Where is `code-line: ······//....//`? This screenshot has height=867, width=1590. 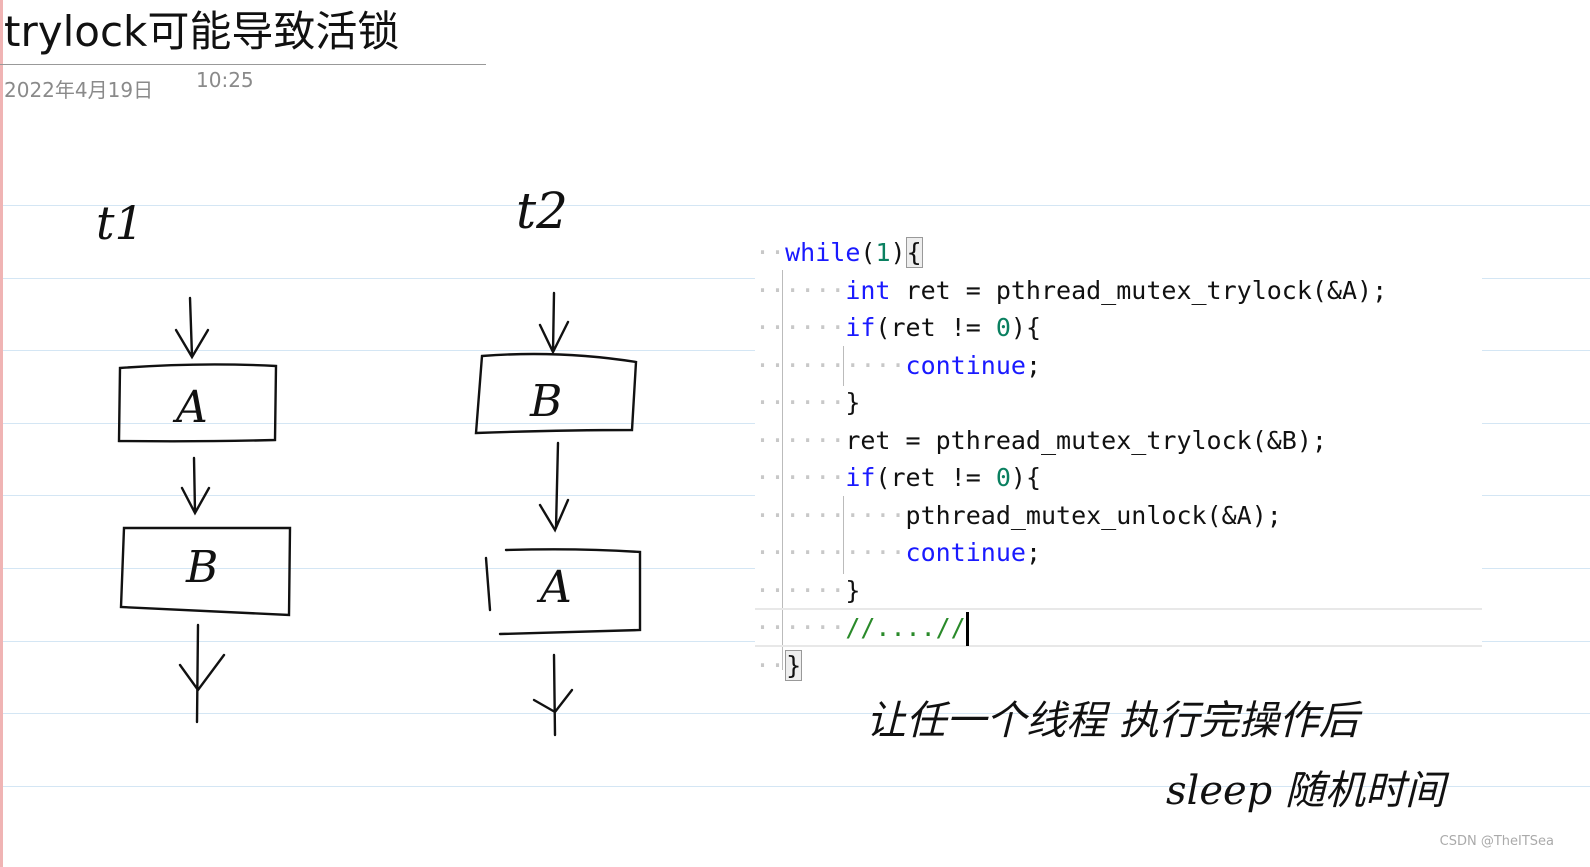
code-line: ······//....// is located at coordinates (862, 627).